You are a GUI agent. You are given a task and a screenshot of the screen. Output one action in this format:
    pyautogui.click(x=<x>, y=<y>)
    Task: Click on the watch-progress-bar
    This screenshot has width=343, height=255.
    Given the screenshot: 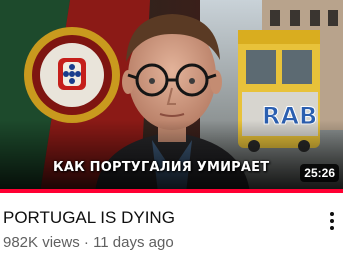 What is the action you would take?
    pyautogui.click(x=171, y=191)
    